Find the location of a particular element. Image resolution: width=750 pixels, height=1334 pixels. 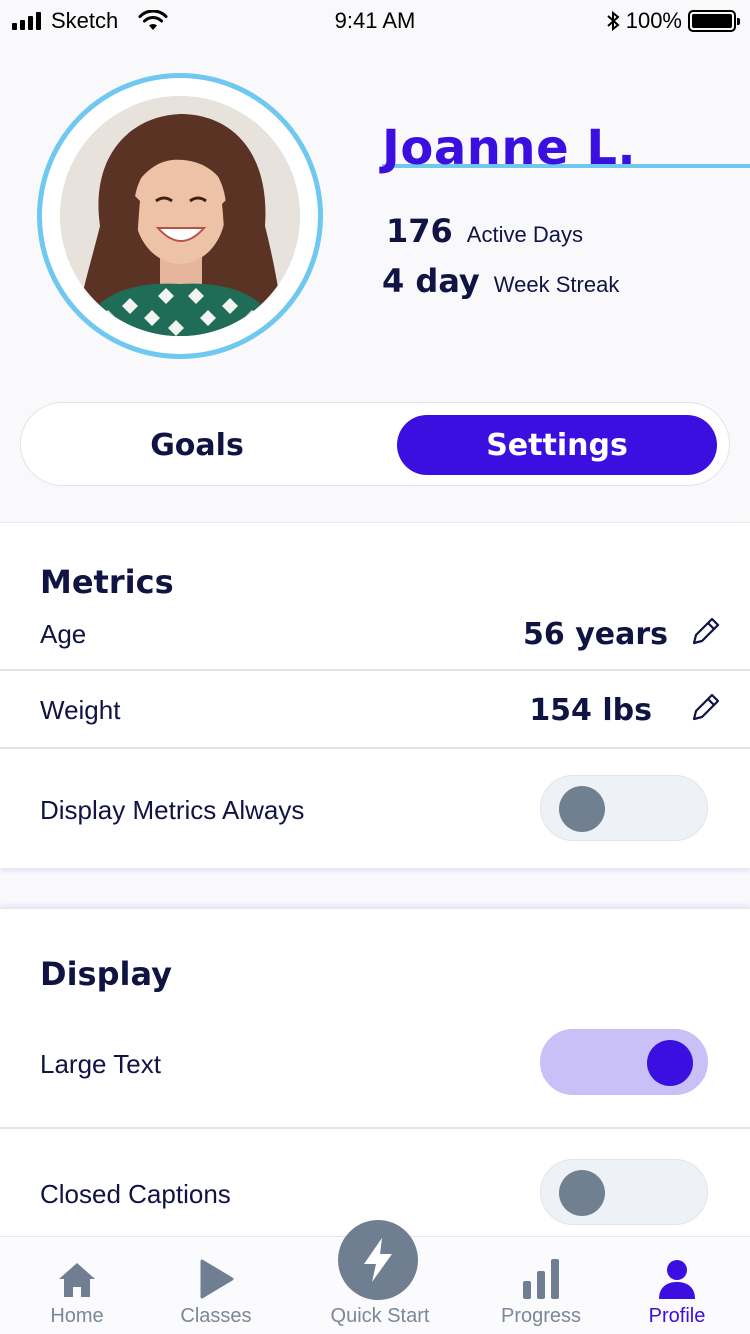

tab-profile: Profile is located at coordinates (677, 1285).